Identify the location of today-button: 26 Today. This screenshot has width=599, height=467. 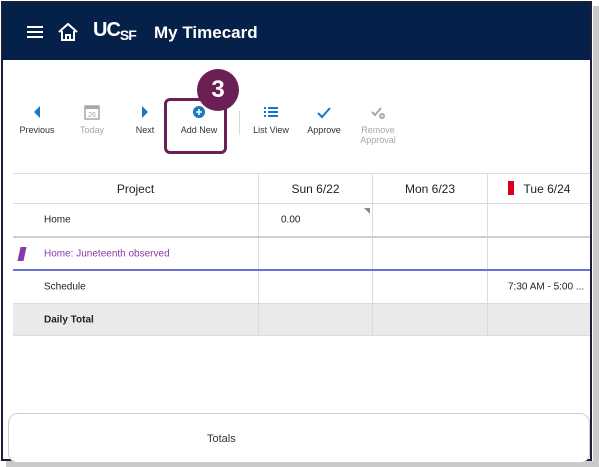
(92, 119).